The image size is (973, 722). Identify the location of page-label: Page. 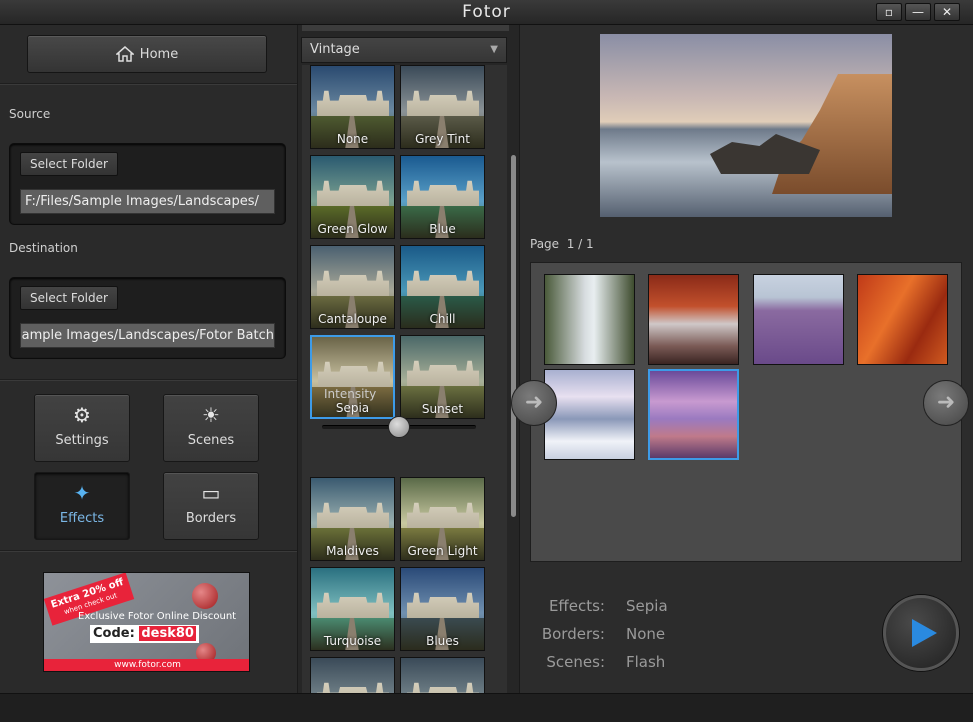
(545, 244).